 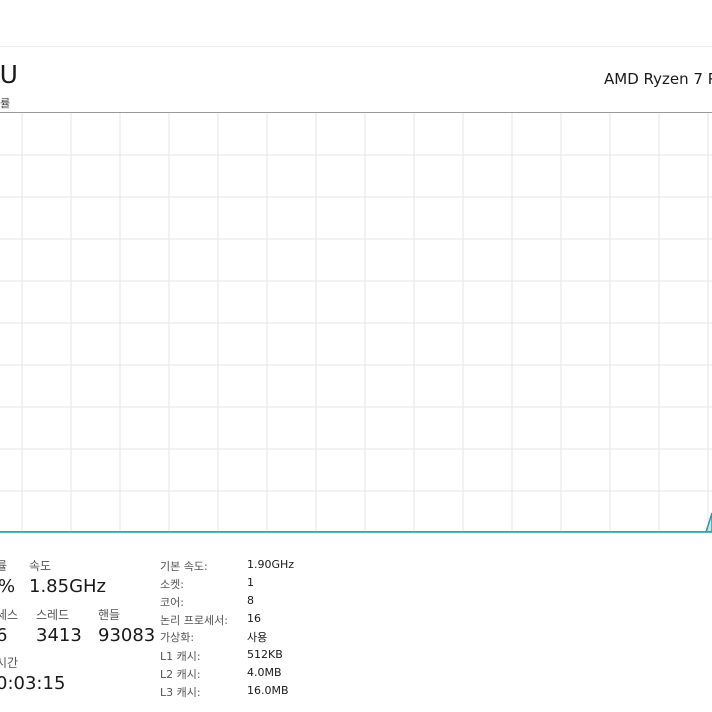 I want to click on spec-sockets-key: 소켓:, so click(x=172, y=584).